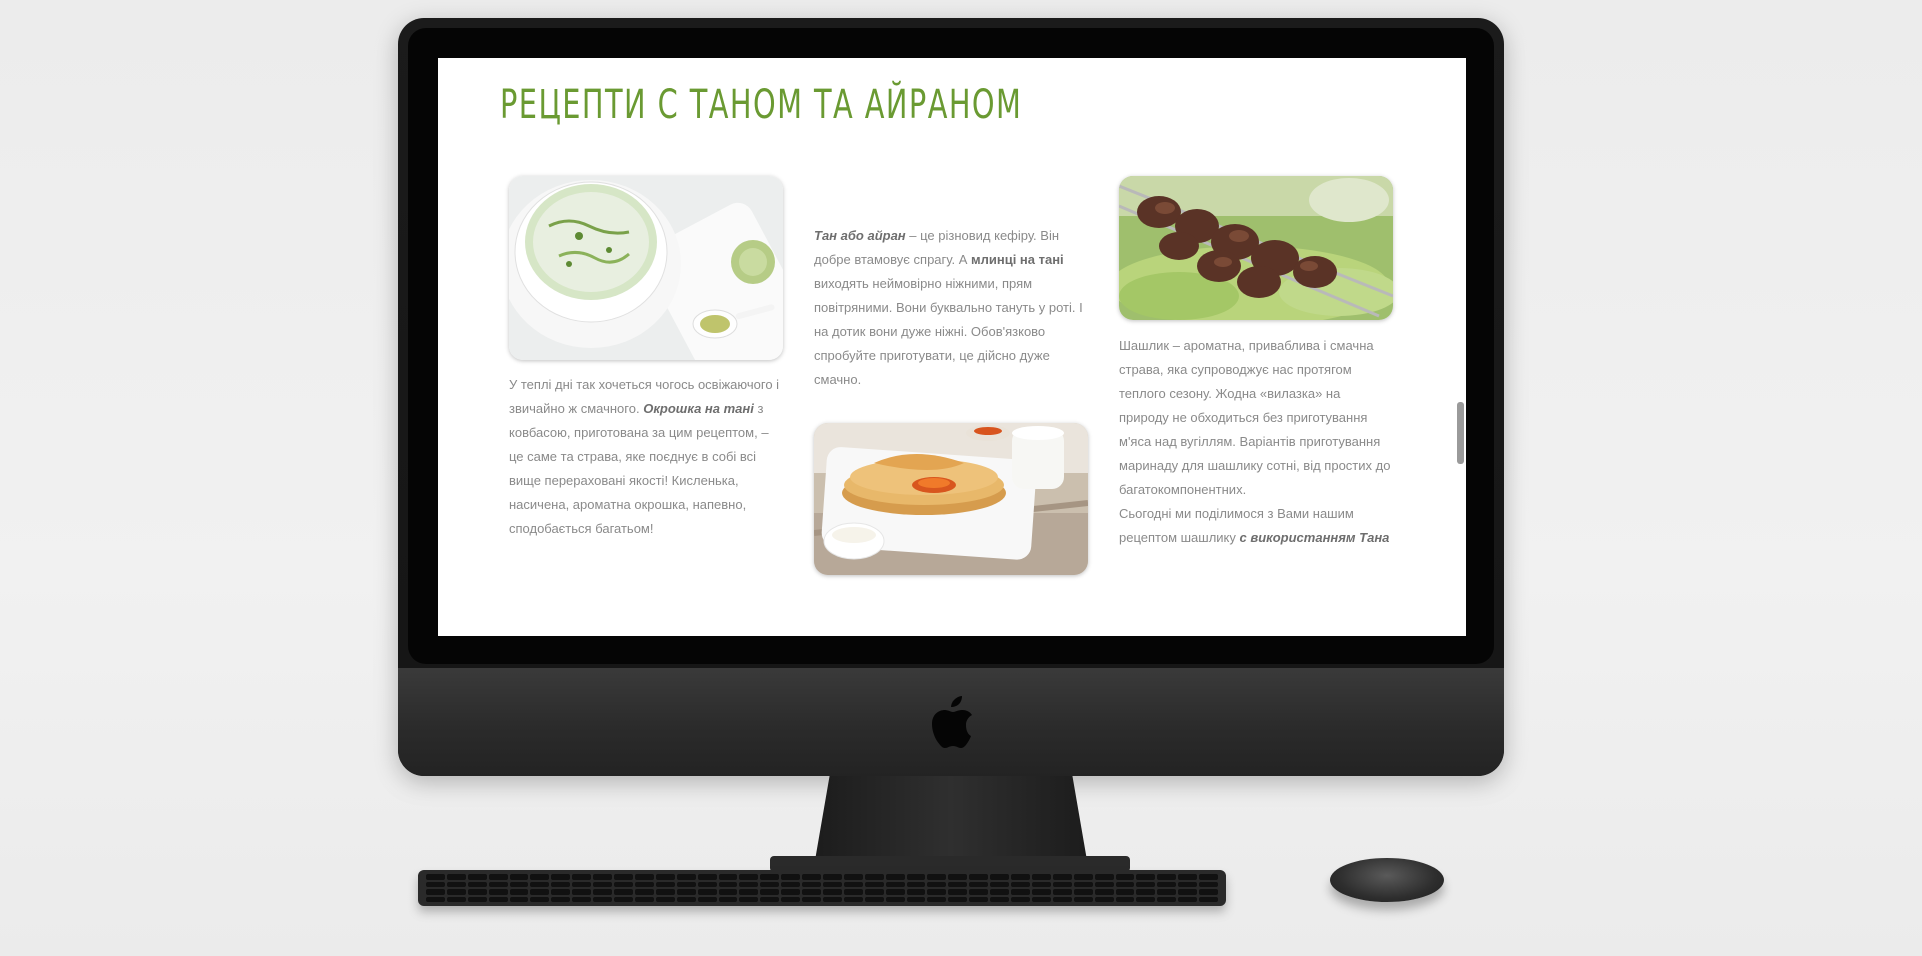 The image size is (1922, 956). I want to click on okroshka-photo, so click(646, 268).